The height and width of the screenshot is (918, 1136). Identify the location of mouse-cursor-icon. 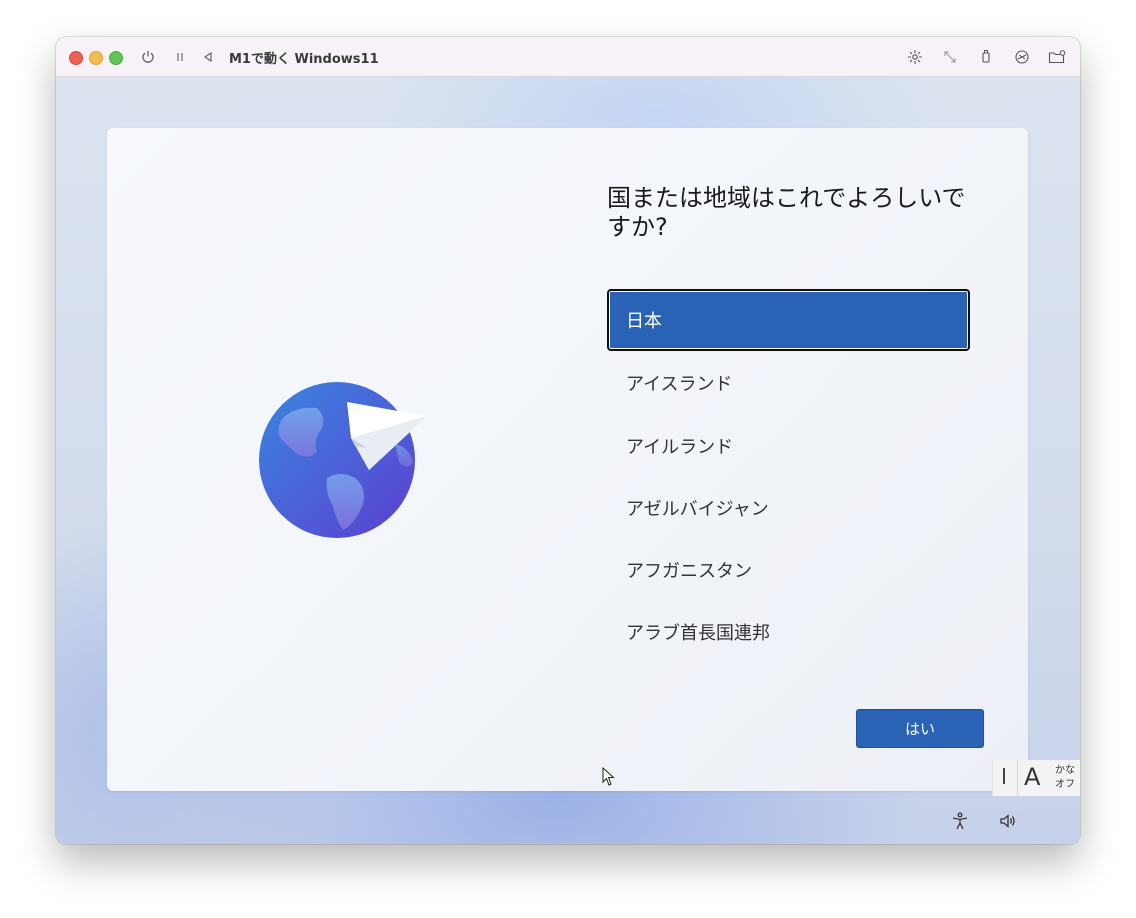
(609, 778).